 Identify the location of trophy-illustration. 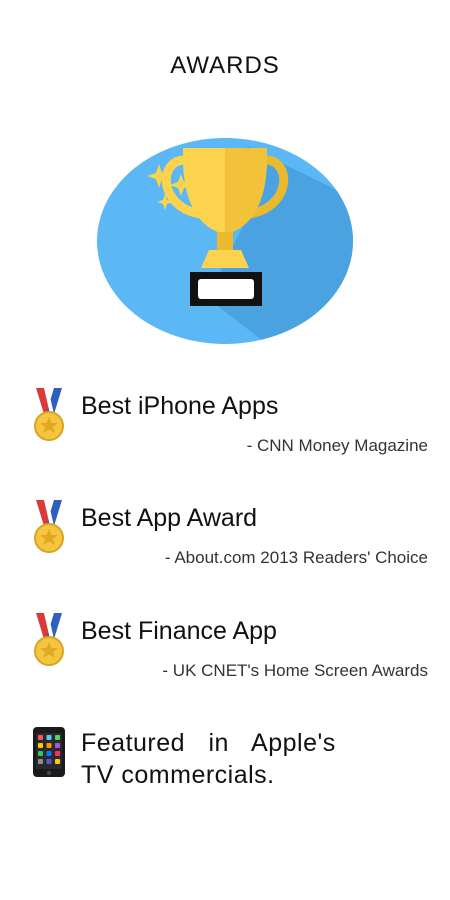
(225, 241).